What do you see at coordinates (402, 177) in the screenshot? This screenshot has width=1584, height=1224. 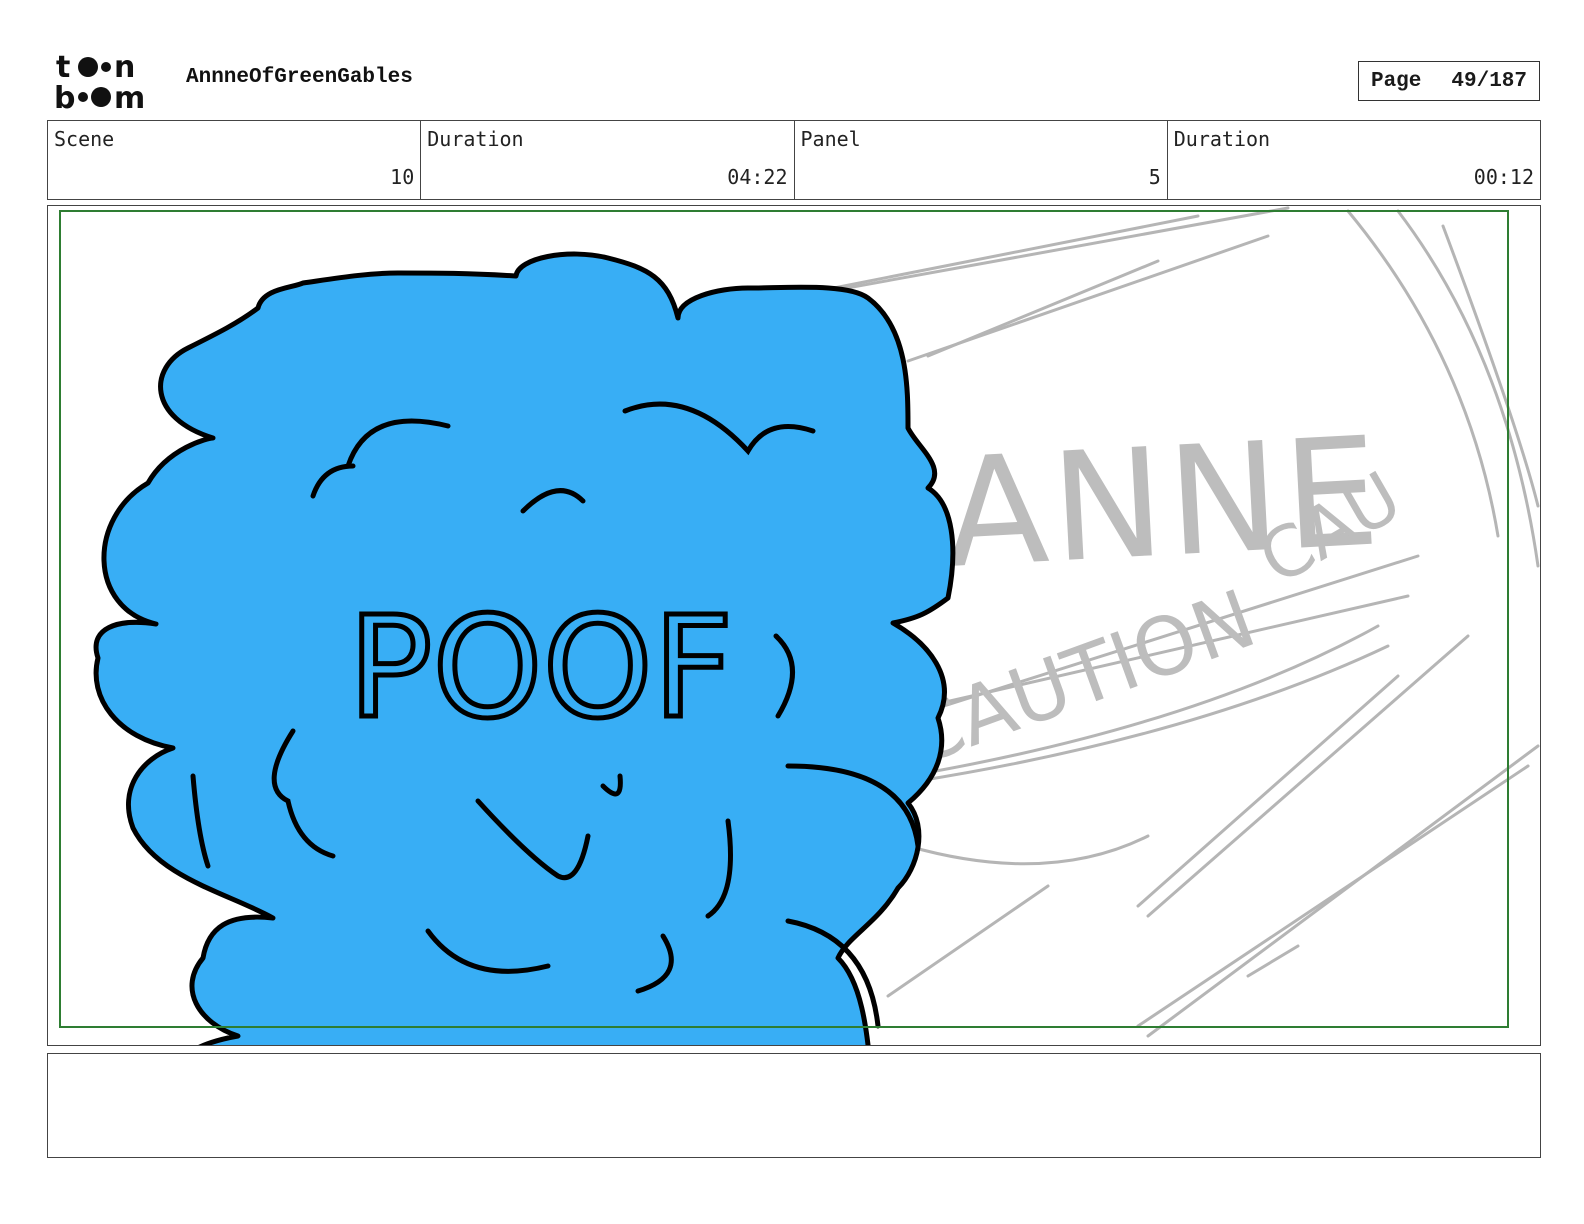 I see `scene-value: 10` at bounding box center [402, 177].